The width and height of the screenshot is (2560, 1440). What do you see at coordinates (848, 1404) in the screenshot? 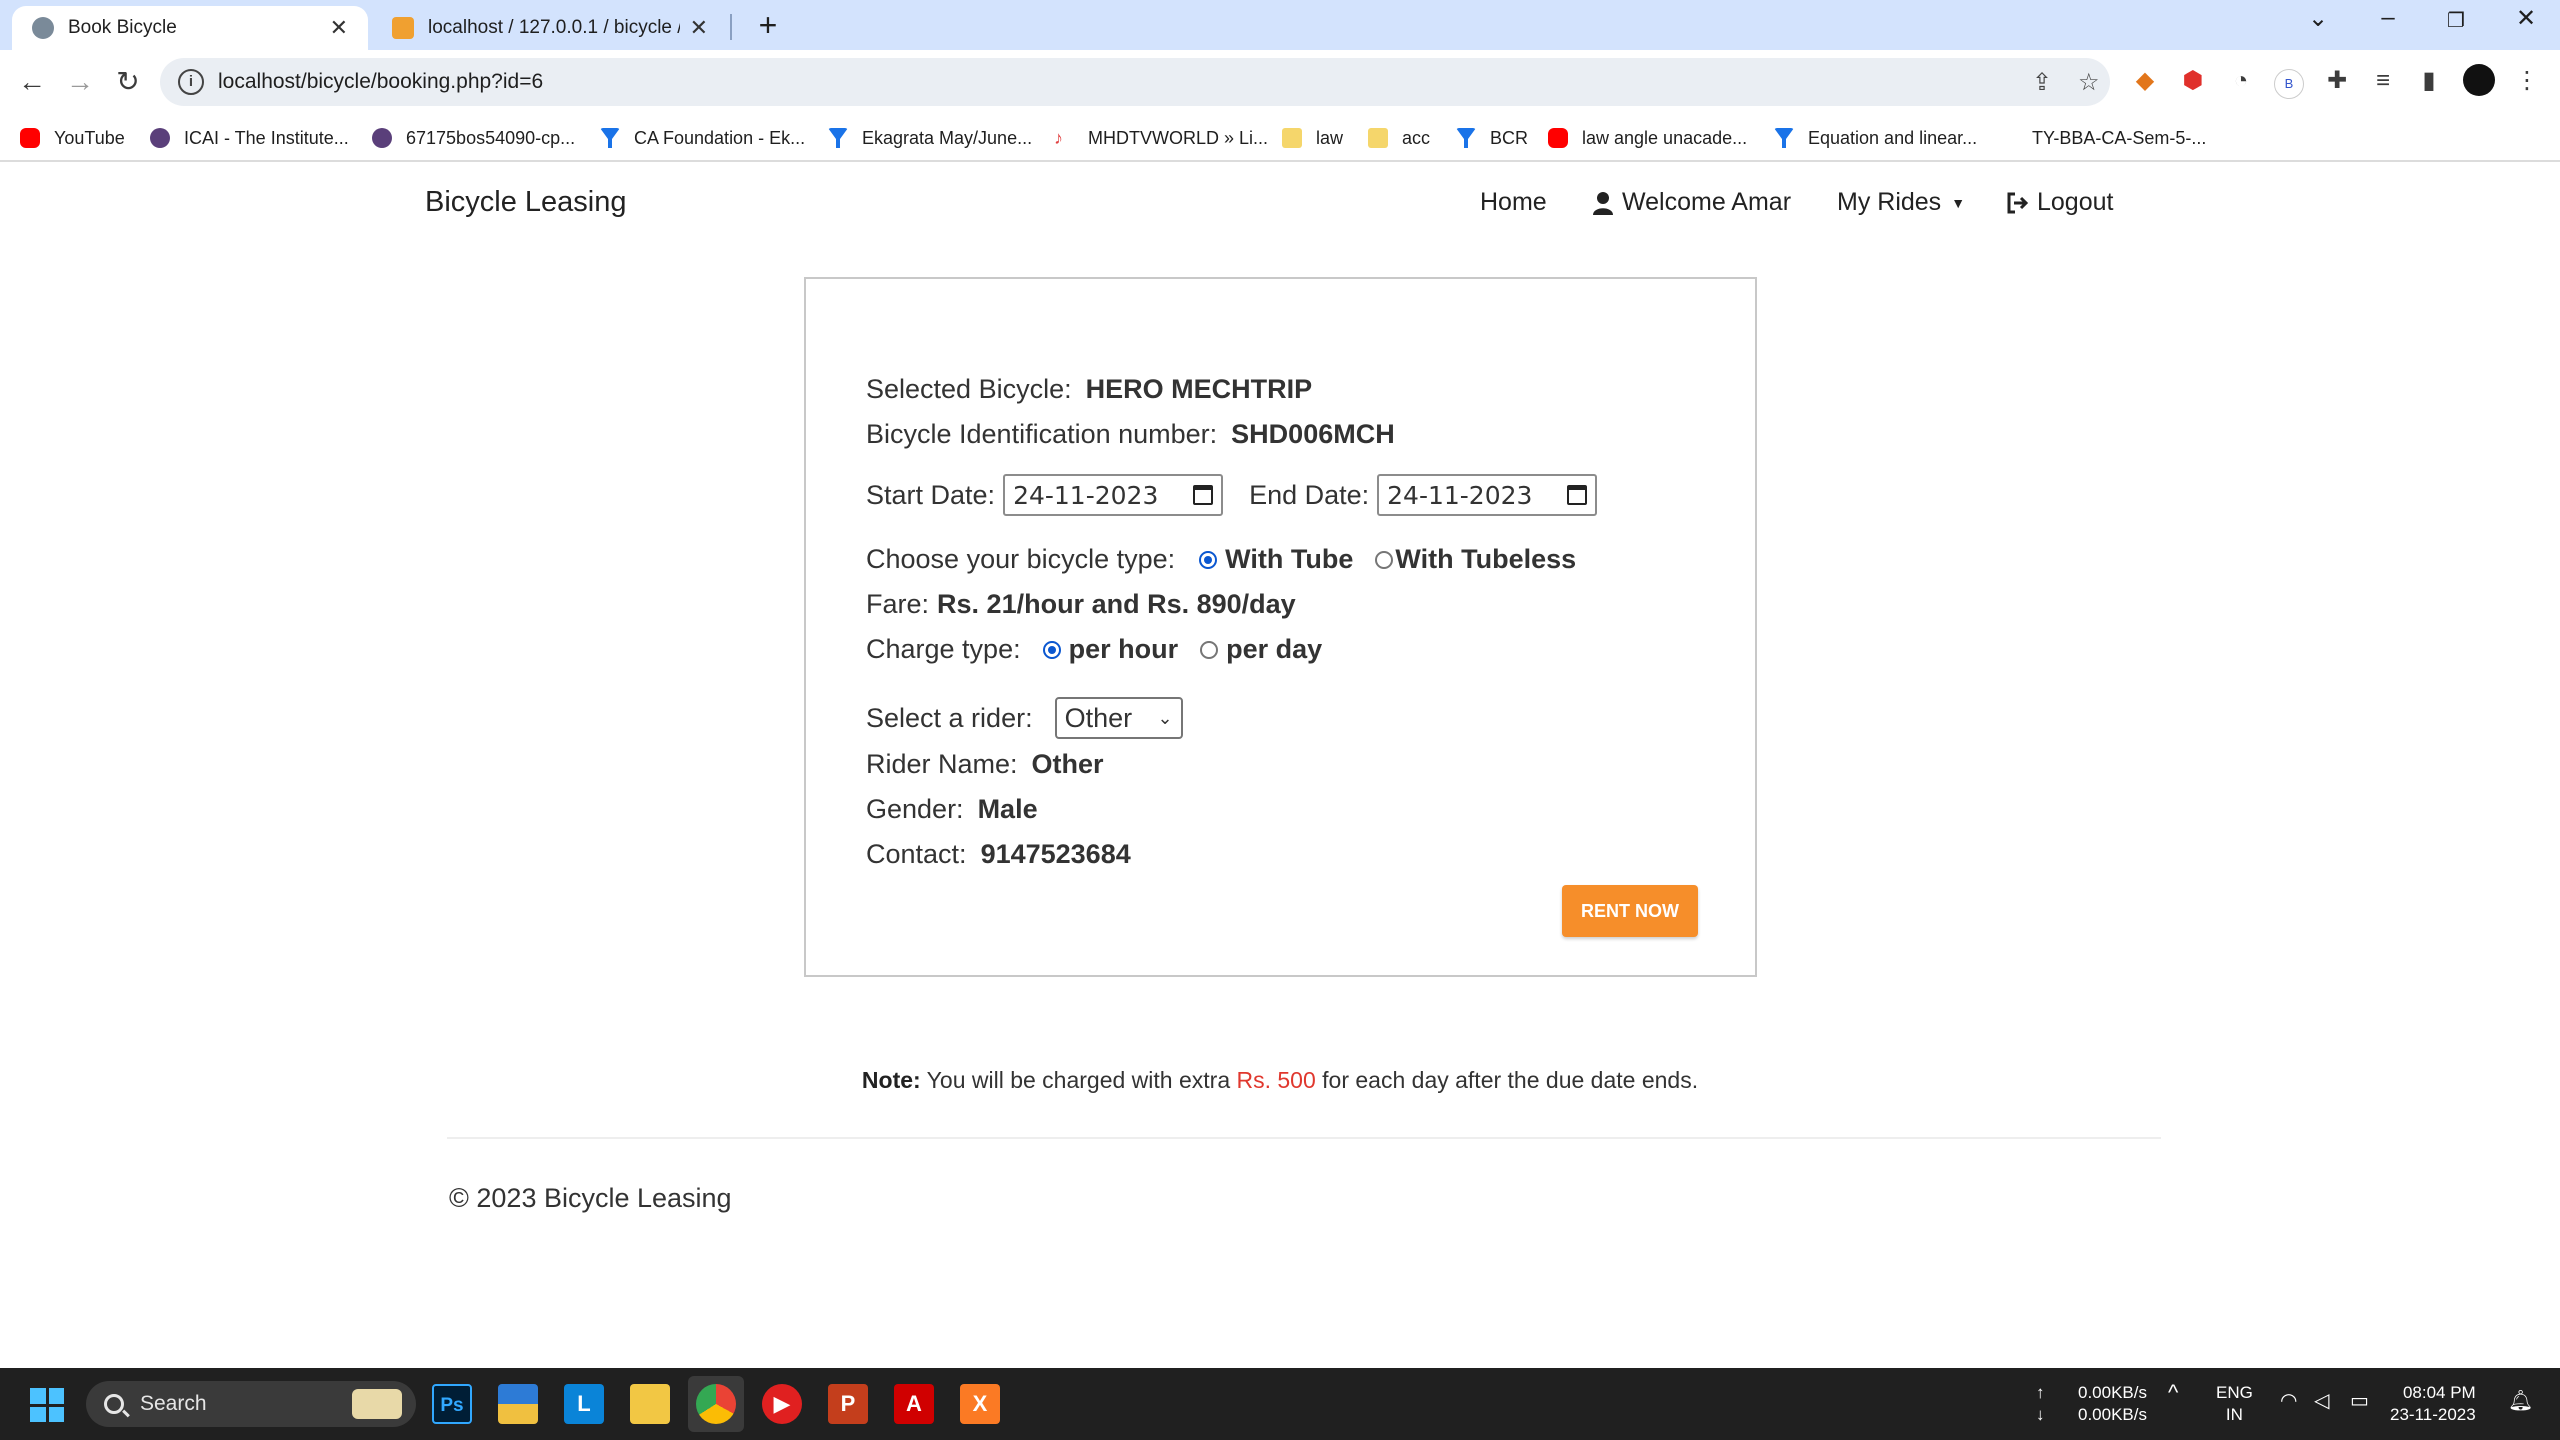
I see `powerpoint-icon: P` at bounding box center [848, 1404].